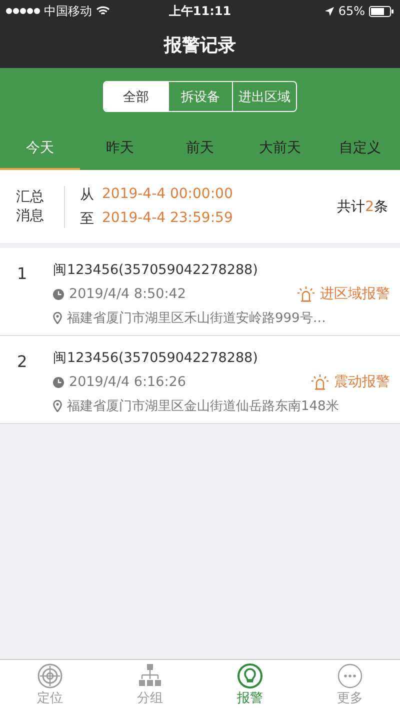  I want to click on signal-icon, so click(23, 11).